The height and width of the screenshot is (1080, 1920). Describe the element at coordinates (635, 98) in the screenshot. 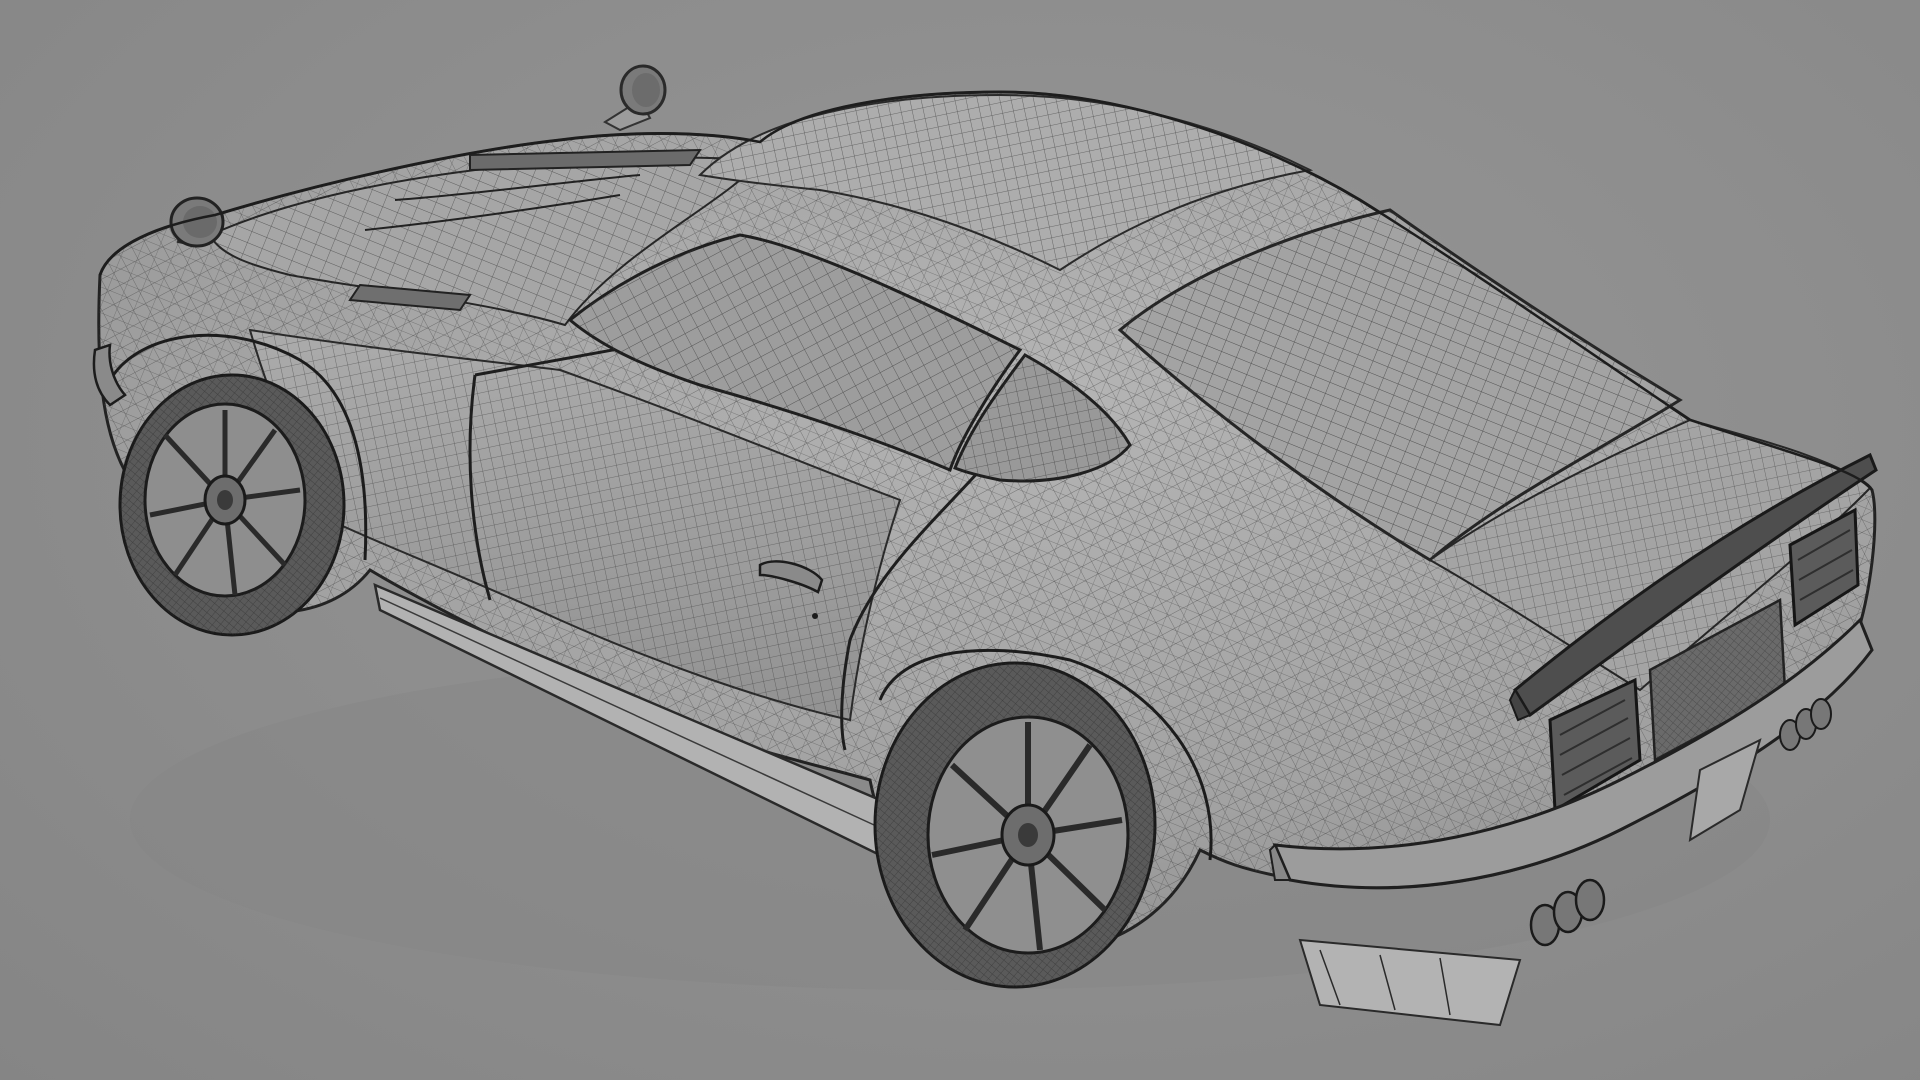

I see `side-mirror-far` at that location.